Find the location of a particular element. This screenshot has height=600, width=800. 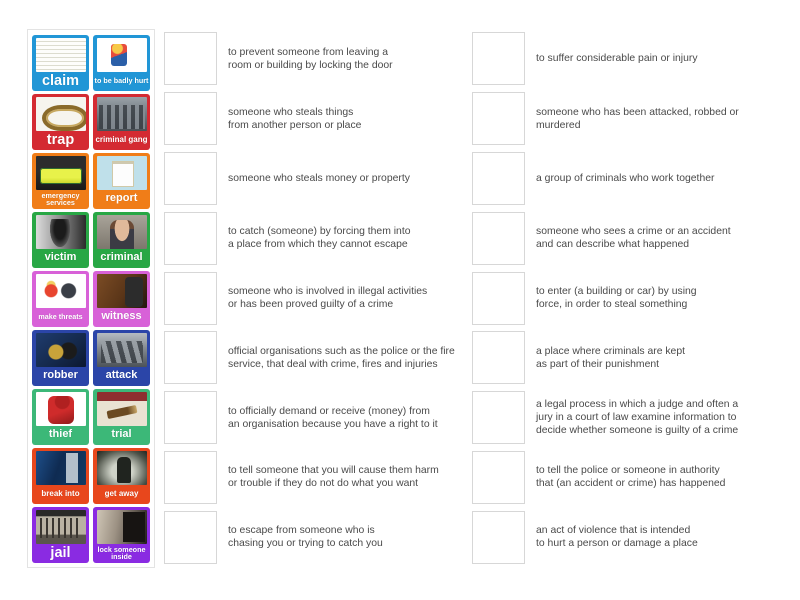

tile-trap: trap is located at coordinates (60, 121).